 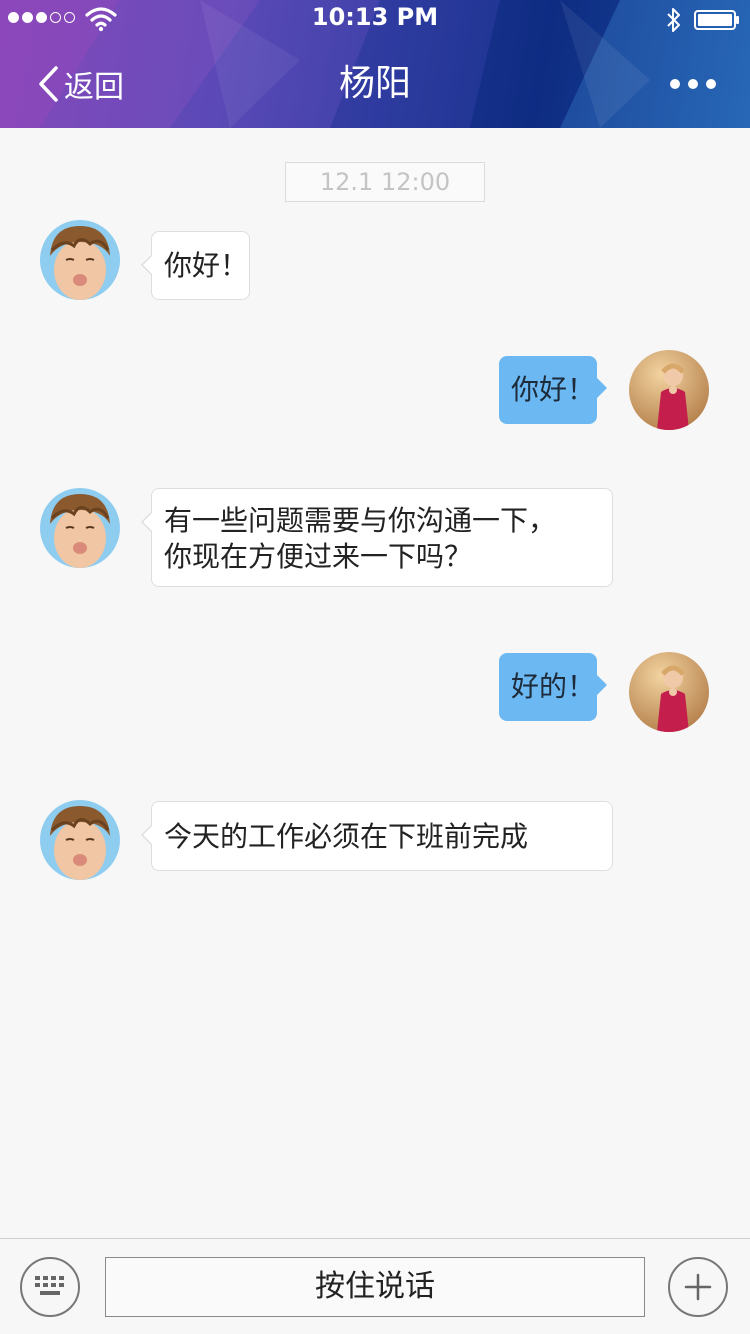 What do you see at coordinates (385, 182) in the screenshot?
I see `message-timestamp: 12.1 12:00` at bounding box center [385, 182].